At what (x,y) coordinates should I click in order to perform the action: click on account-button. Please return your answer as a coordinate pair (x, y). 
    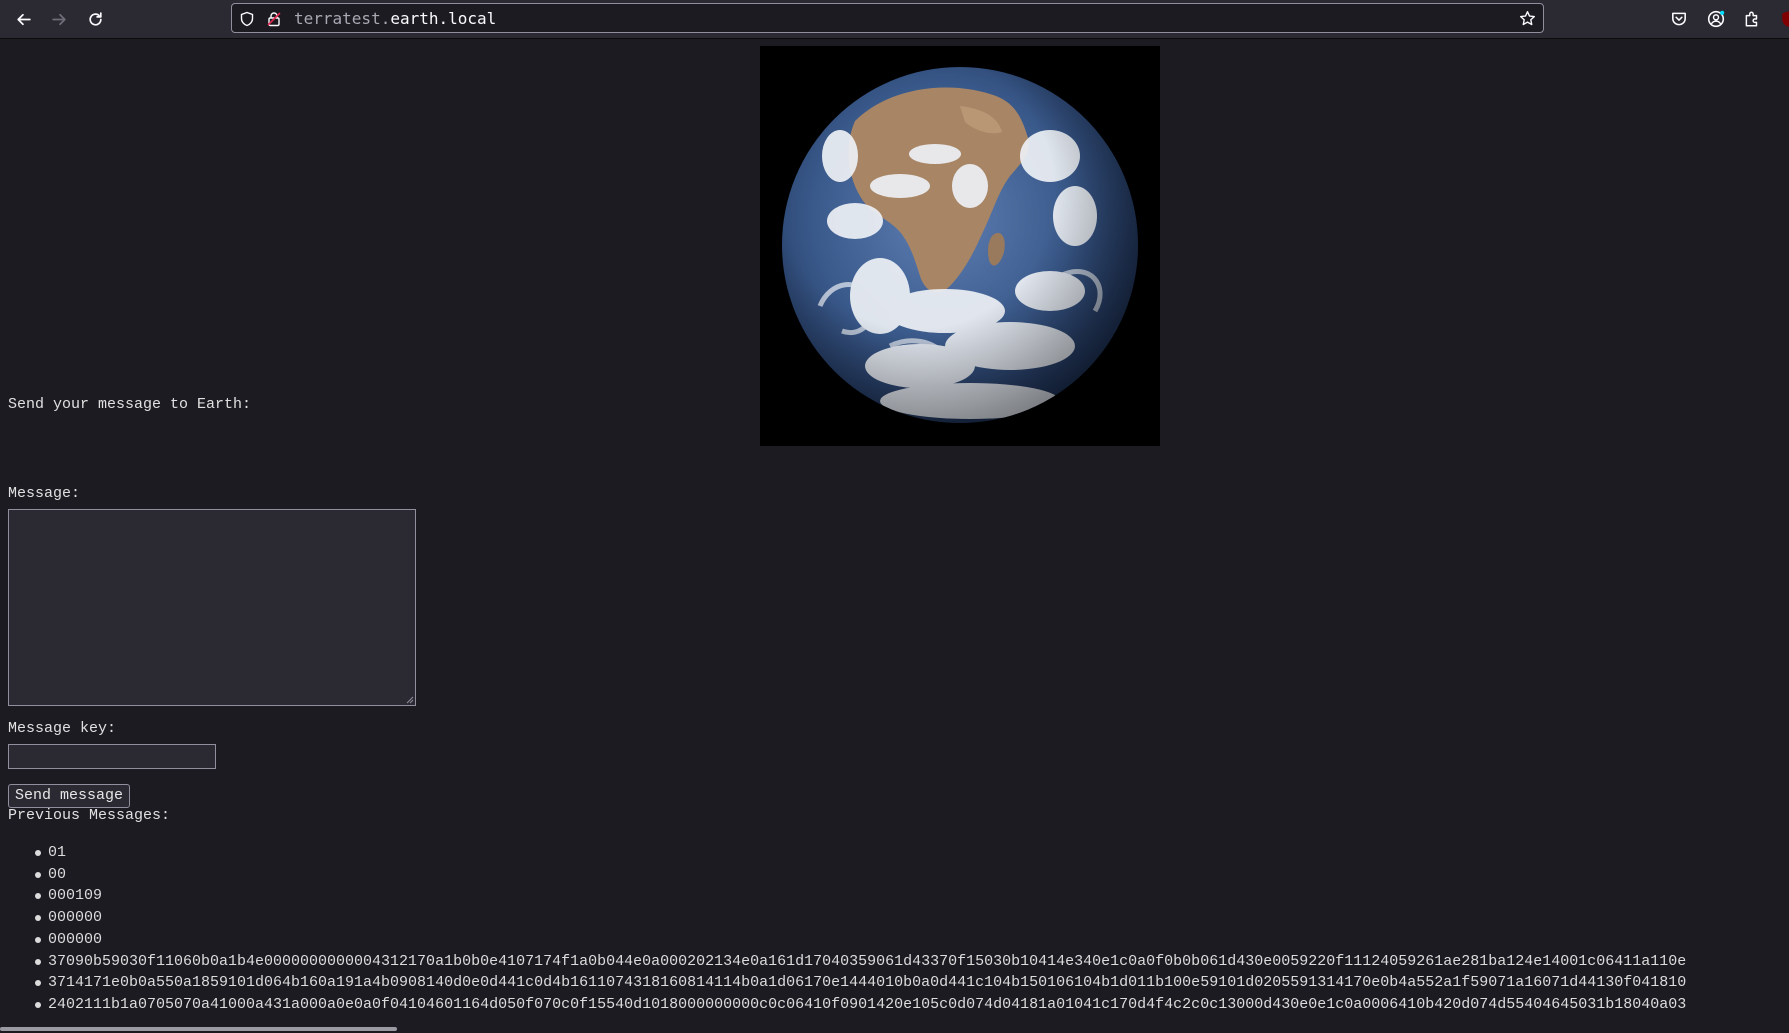
    Looking at the image, I should click on (1716, 19).